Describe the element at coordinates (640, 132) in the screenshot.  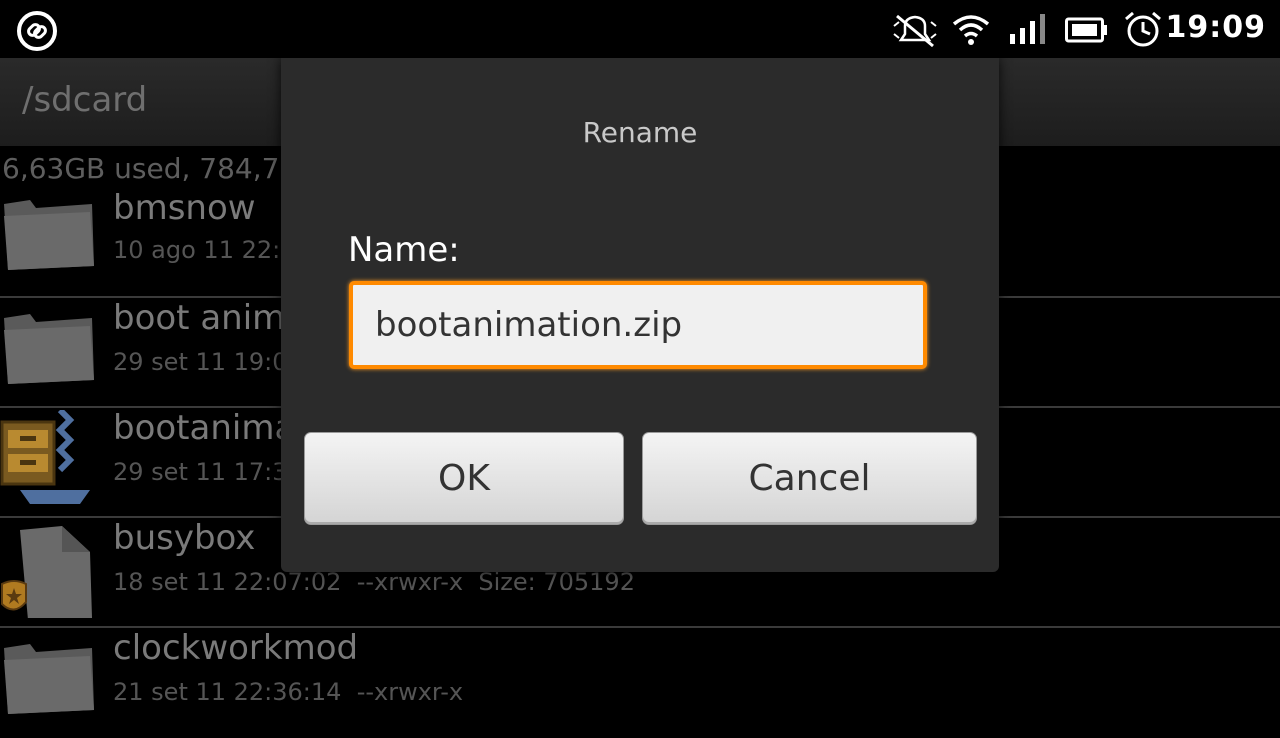
I see `dialog-title: Rename` at that location.